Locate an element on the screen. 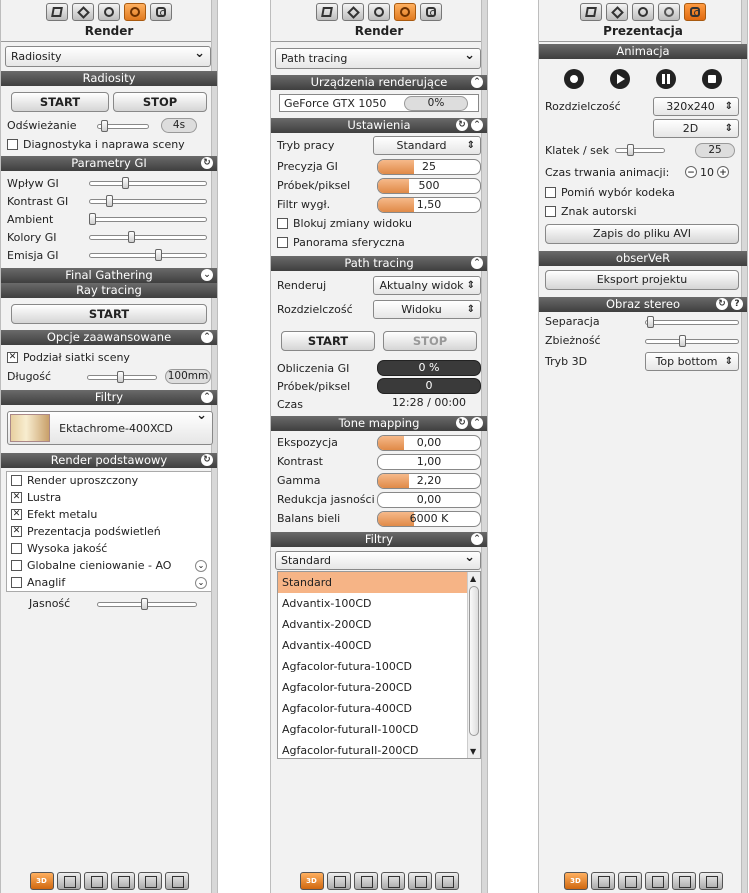  settings-value-field: 25 is located at coordinates (429, 166).